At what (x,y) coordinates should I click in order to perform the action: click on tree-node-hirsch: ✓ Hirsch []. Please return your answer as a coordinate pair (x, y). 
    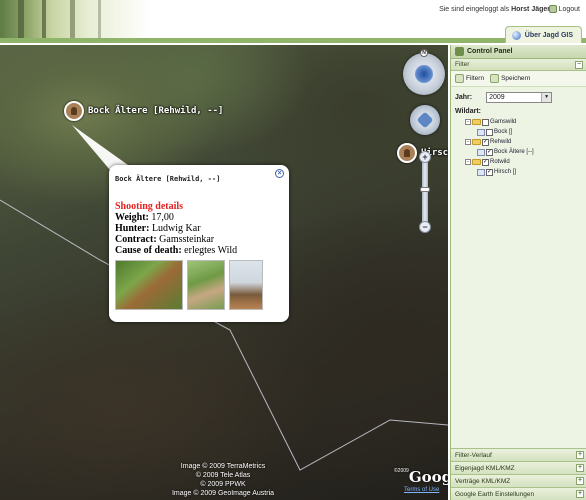
    Looking at the image, I should click on (518, 172).